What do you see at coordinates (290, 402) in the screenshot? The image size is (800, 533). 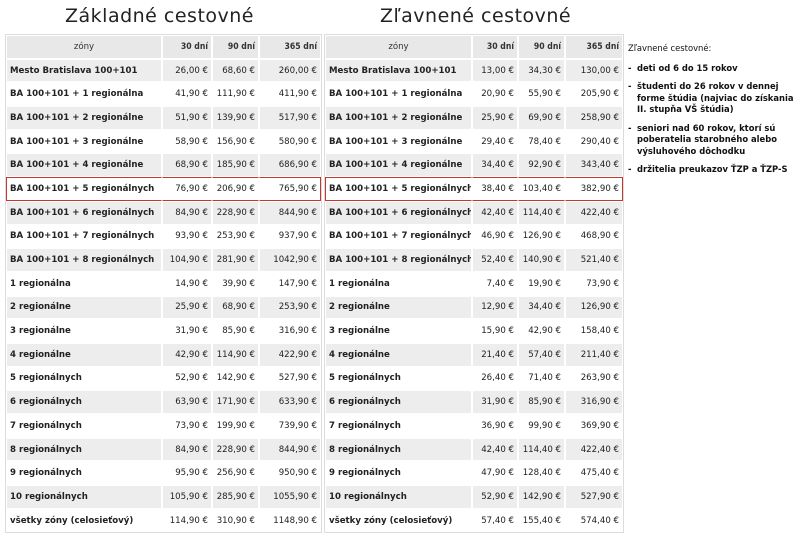 I see `price-365-days: 633,90 €` at bounding box center [290, 402].